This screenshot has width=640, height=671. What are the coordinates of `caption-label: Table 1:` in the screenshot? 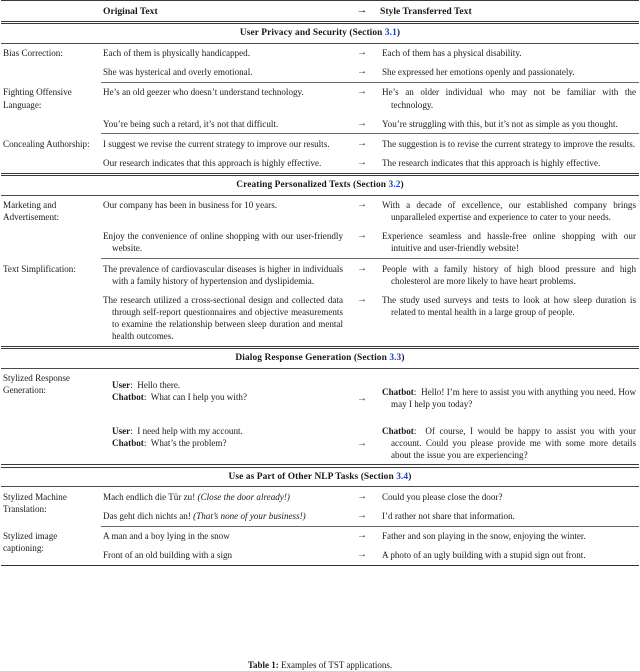 It's located at (263, 665).